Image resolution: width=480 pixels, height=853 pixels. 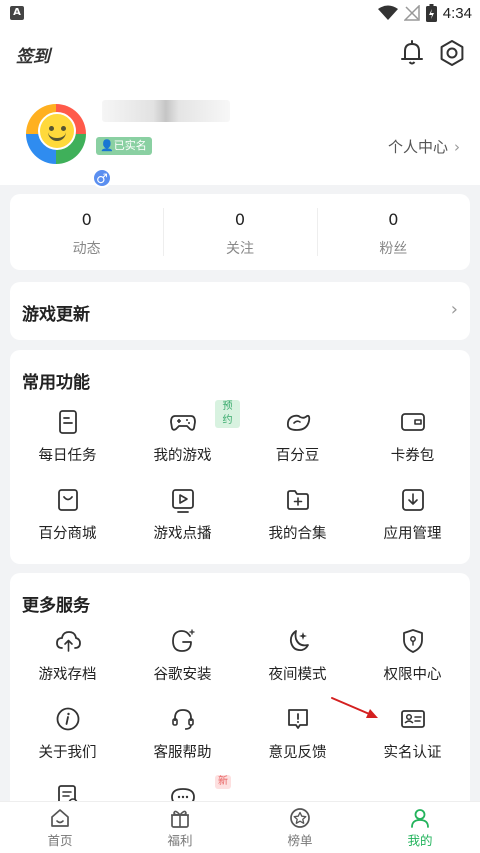 I want to click on bottom-navigation: 首页 福利 榜单 我的, so click(x=240, y=827).